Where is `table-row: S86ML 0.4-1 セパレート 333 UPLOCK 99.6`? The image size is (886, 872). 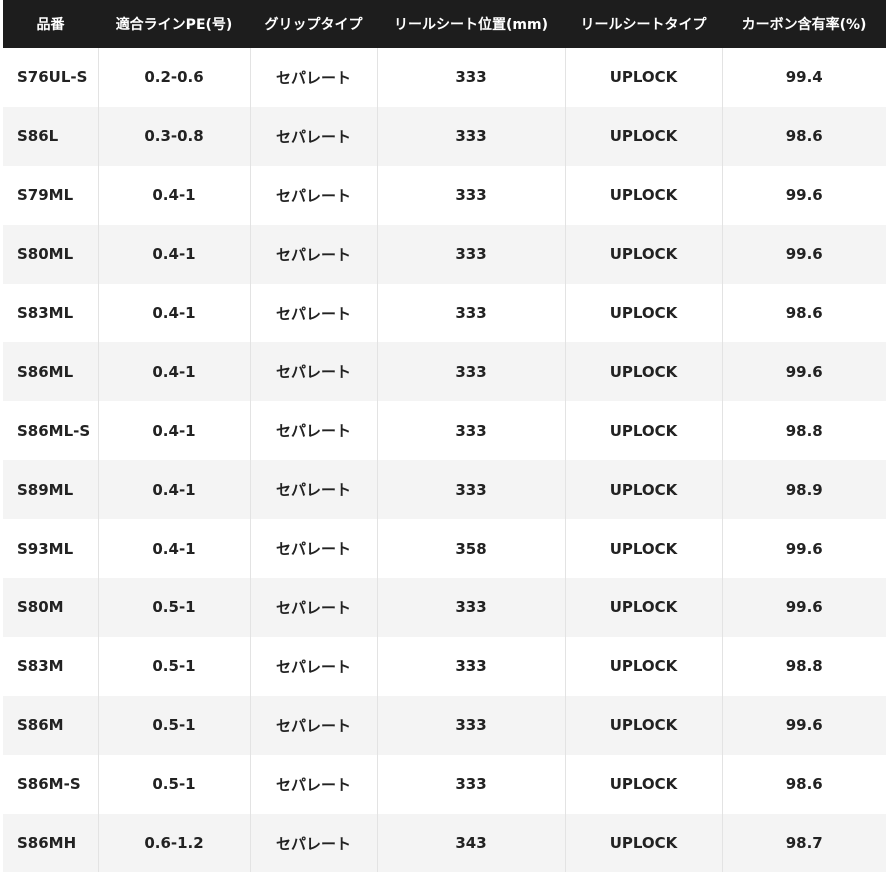 table-row: S86ML 0.4-1 セパレート 333 UPLOCK 99.6 is located at coordinates (444, 372).